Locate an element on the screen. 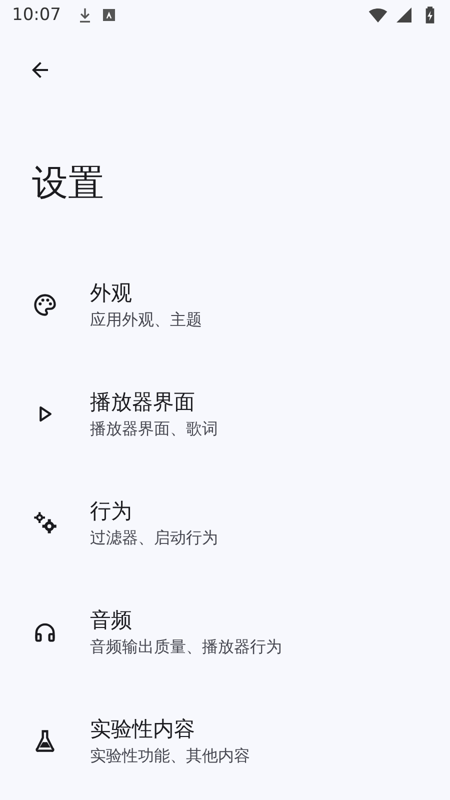 This screenshot has height=800, width=450. item-title: 外观 is located at coordinates (111, 293).